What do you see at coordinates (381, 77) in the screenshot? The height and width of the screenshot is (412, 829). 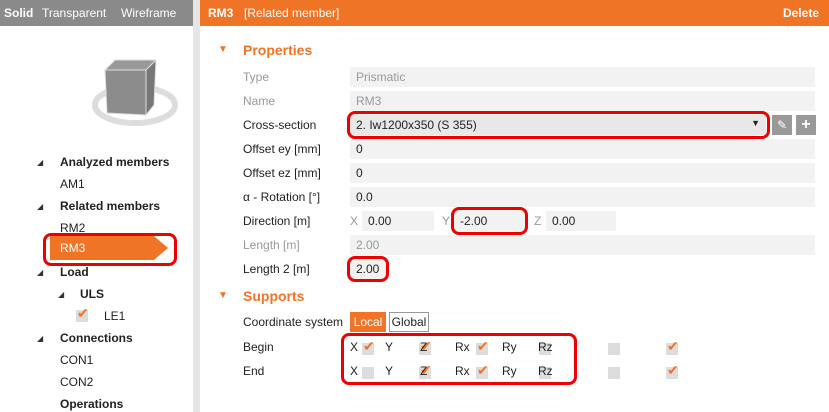 I see `type-value: Prismatic` at bounding box center [381, 77].